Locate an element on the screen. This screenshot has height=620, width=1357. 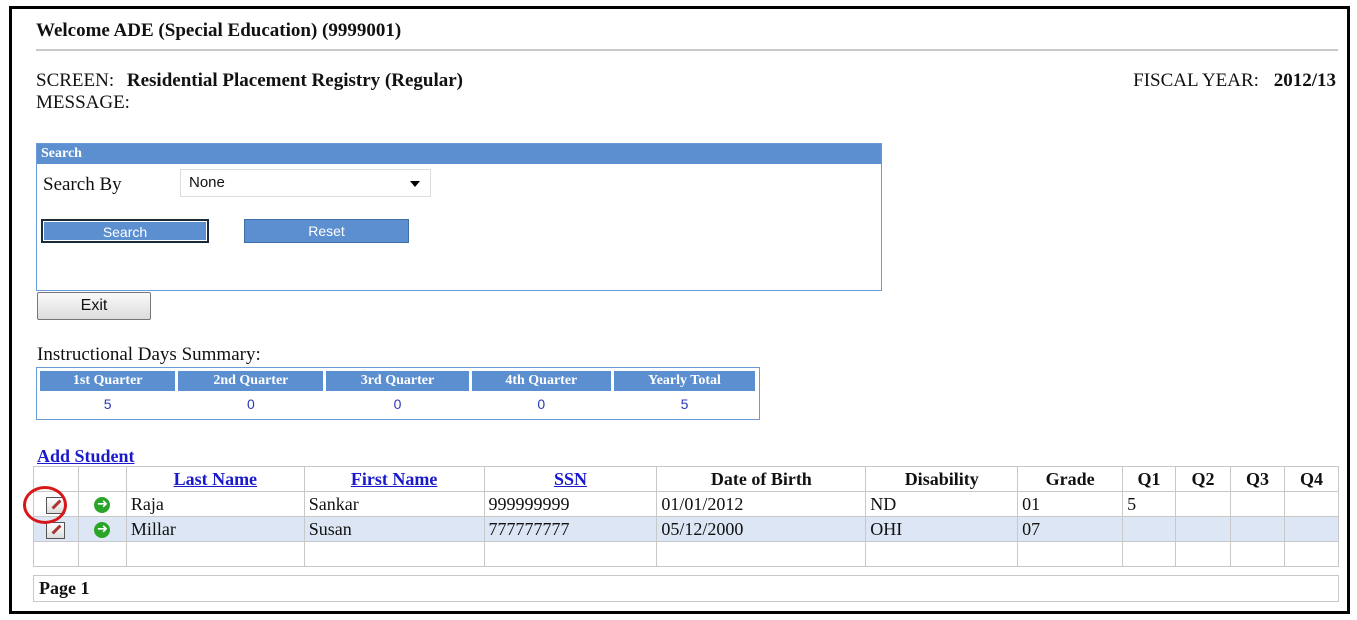
ids-header-q4: 4th Quarter is located at coordinates (541, 381).